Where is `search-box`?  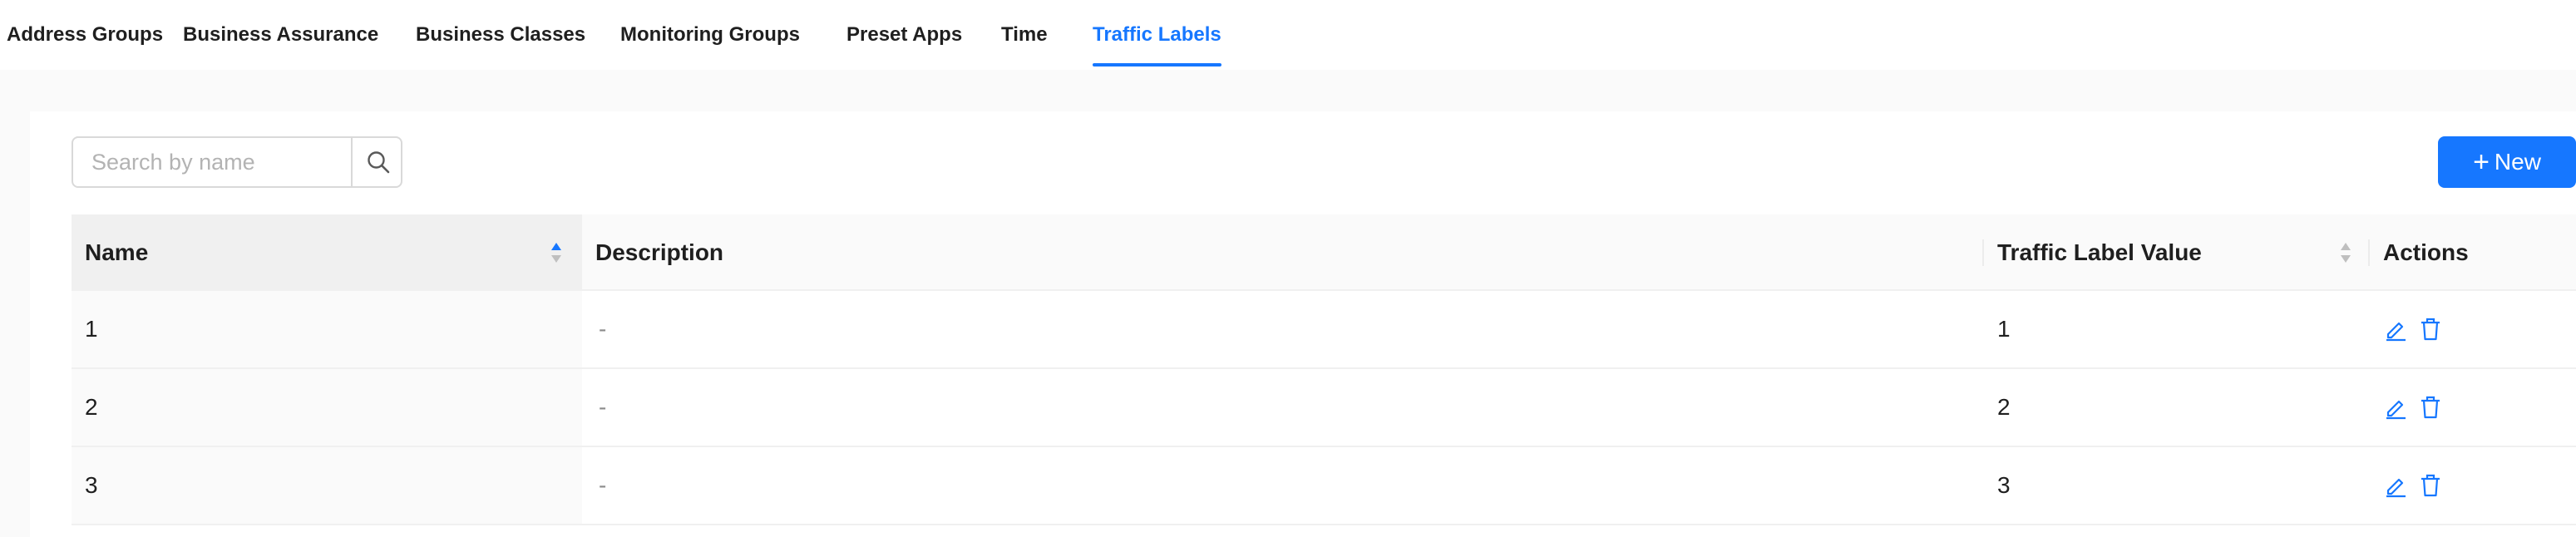 search-box is located at coordinates (237, 162).